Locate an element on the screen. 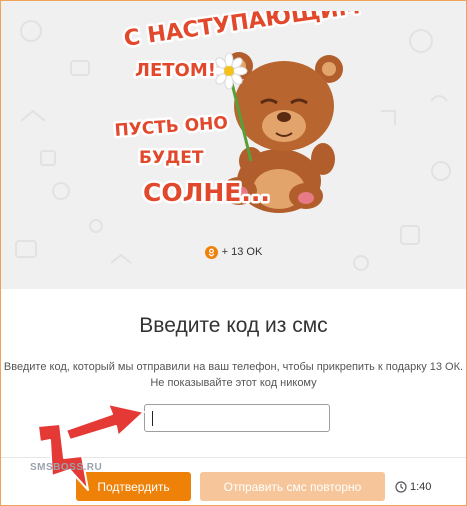  sticker-line-3: ПУСТЬ ОНО is located at coordinates (171, 127).